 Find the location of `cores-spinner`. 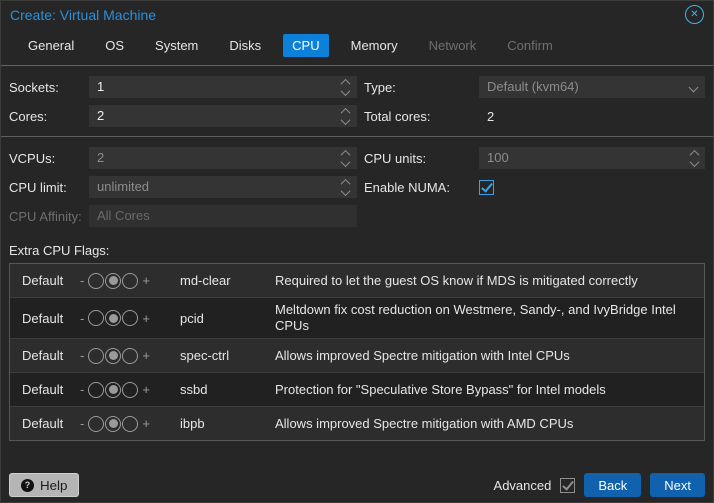

cores-spinner is located at coordinates (346, 116).